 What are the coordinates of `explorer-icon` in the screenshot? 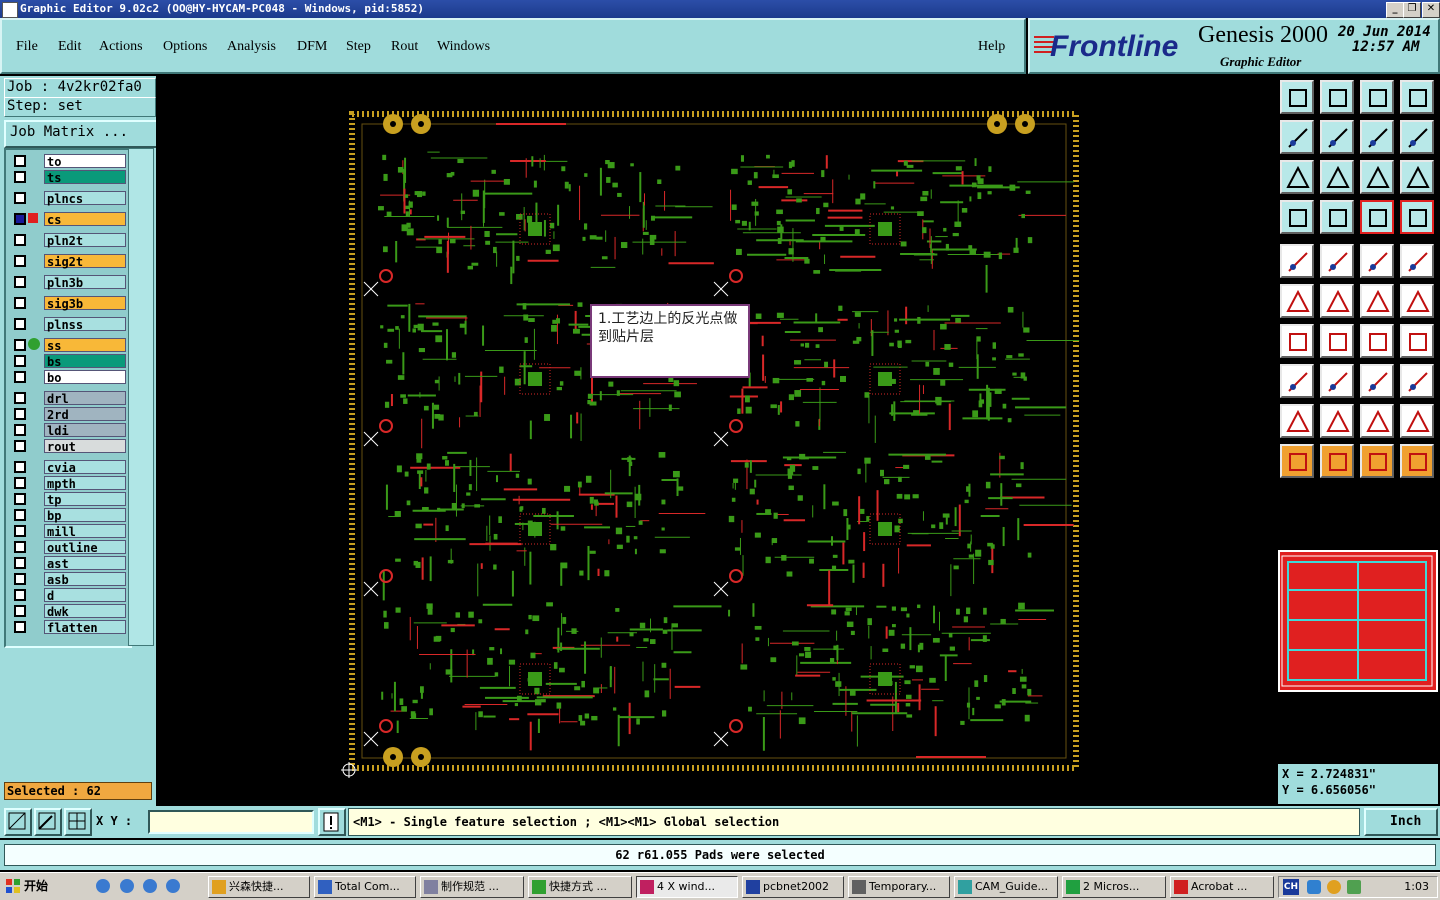 It's located at (150, 886).